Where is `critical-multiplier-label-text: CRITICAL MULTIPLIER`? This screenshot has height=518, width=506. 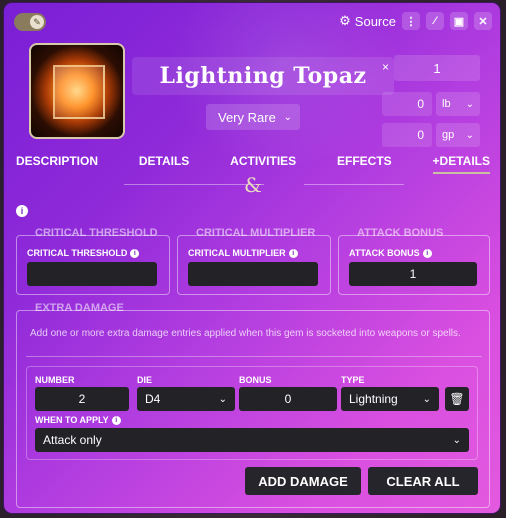 critical-multiplier-label-text: CRITICAL MULTIPLIER is located at coordinates (237, 253).